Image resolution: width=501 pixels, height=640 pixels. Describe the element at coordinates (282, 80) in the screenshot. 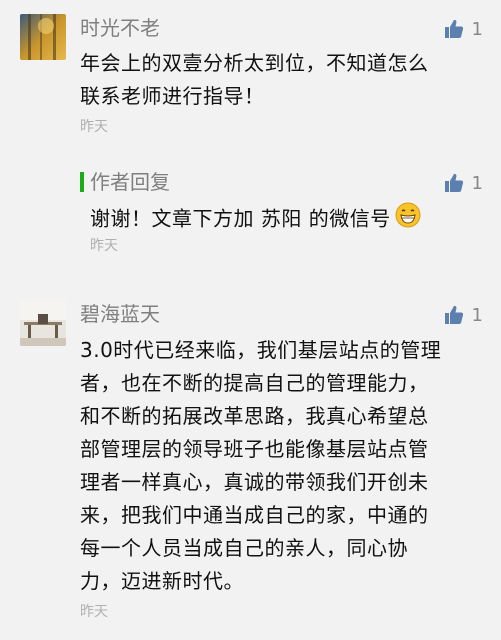

I see `comment-content: 年会上的双壹分析太到位，不知道怎么 联系老师进行指导！` at that location.